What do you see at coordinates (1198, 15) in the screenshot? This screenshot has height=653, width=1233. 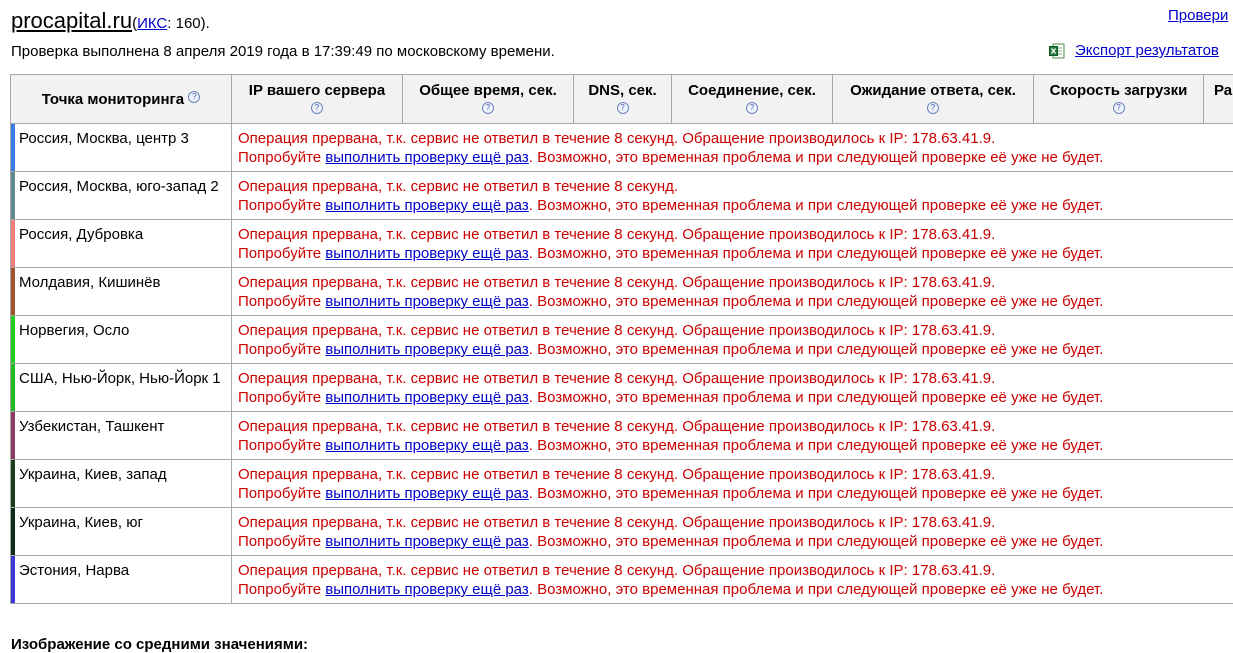 I see `check-again-link: Провери` at bounding box center [1198, 15].